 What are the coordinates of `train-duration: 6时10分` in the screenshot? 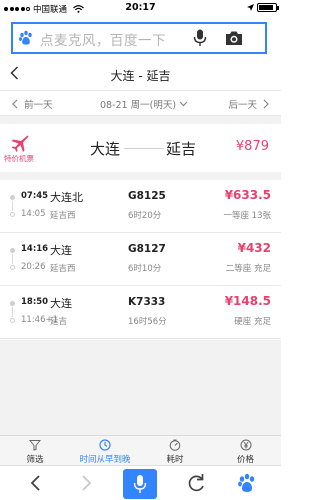 It's located at (145, 269).